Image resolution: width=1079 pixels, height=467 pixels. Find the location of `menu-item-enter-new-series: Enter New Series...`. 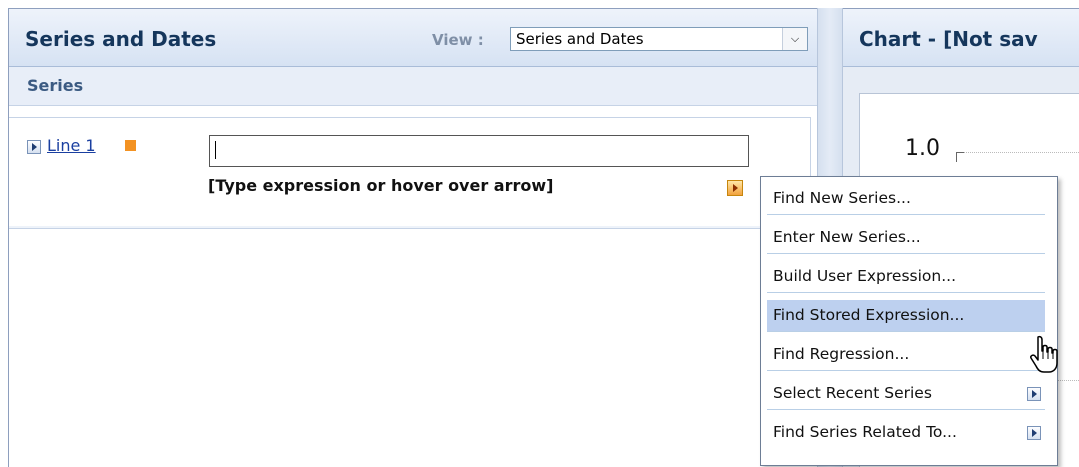

menu-item-enter-new-series: Enter New Series... is located at coordinates (906, 238).